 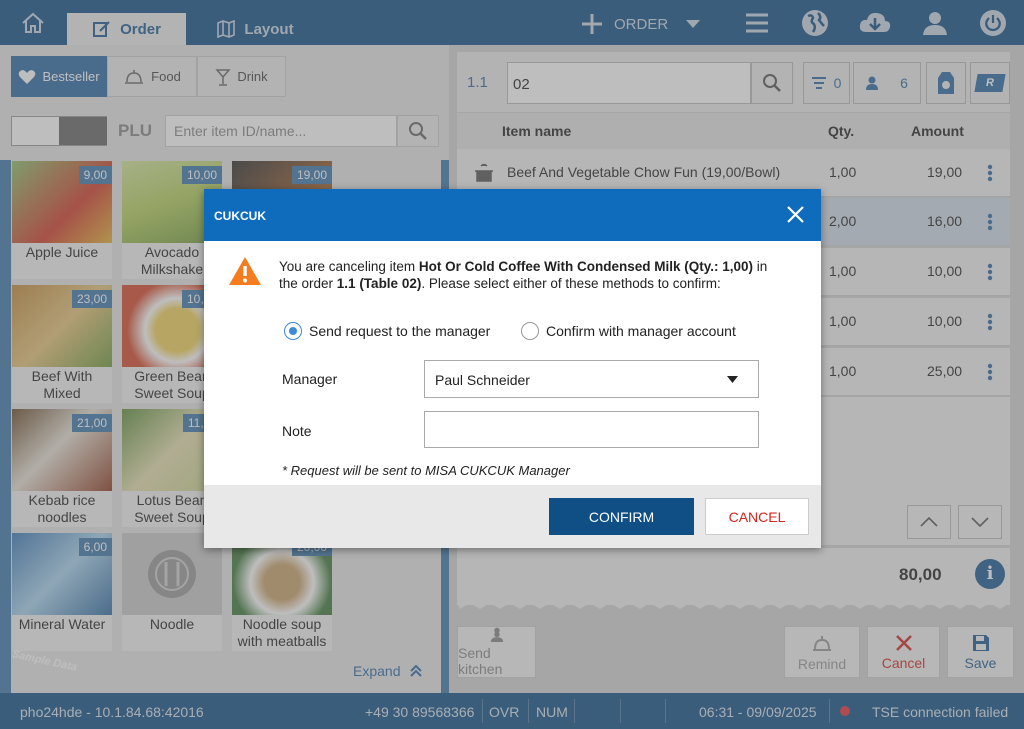 What do you see at coordinates (400, 331) in the screenshot?
I see `option-send-label: Send request to the manager` at bounding box center [400, 331].